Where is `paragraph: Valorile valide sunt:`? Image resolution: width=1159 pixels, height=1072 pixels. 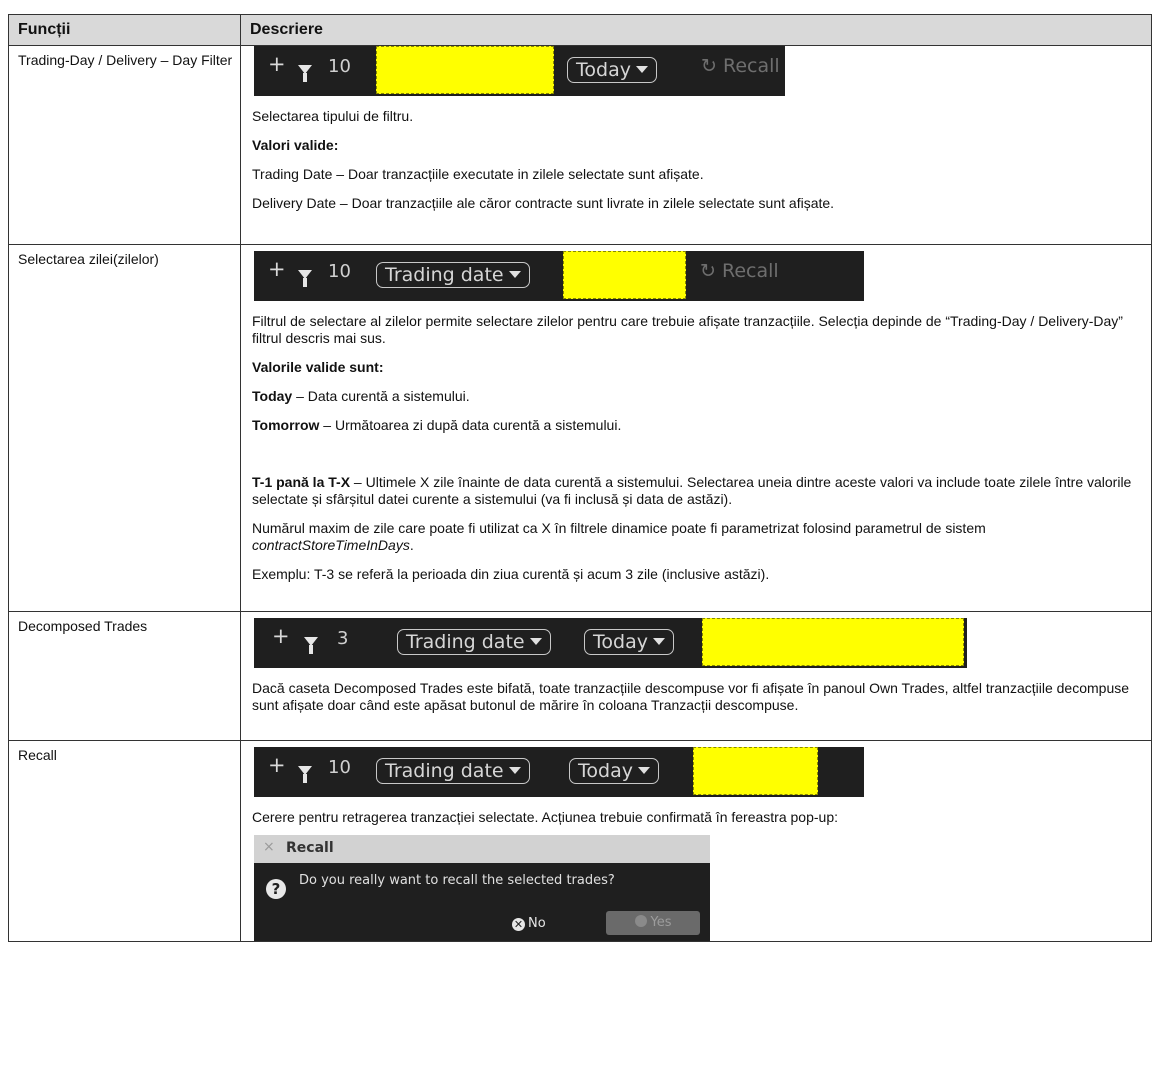
paragraph: Valorile valide sunt: is located at coordinates (318, 367).